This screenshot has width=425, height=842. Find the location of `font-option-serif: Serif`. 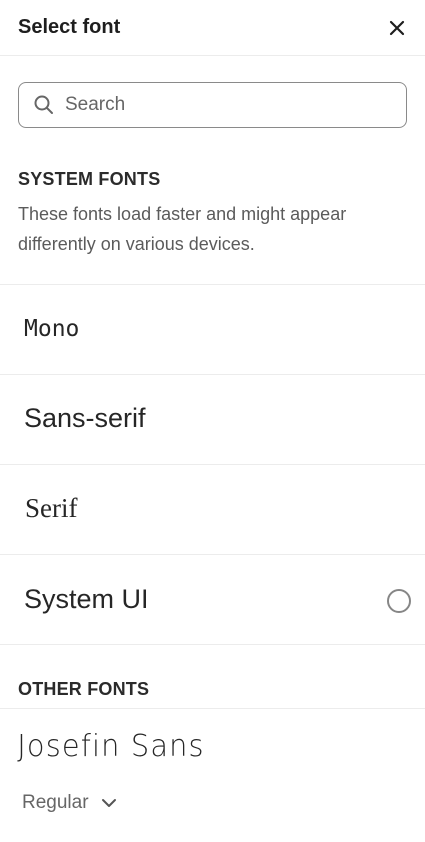

font-option-serif: Serif is located at coordinates (212, 510).